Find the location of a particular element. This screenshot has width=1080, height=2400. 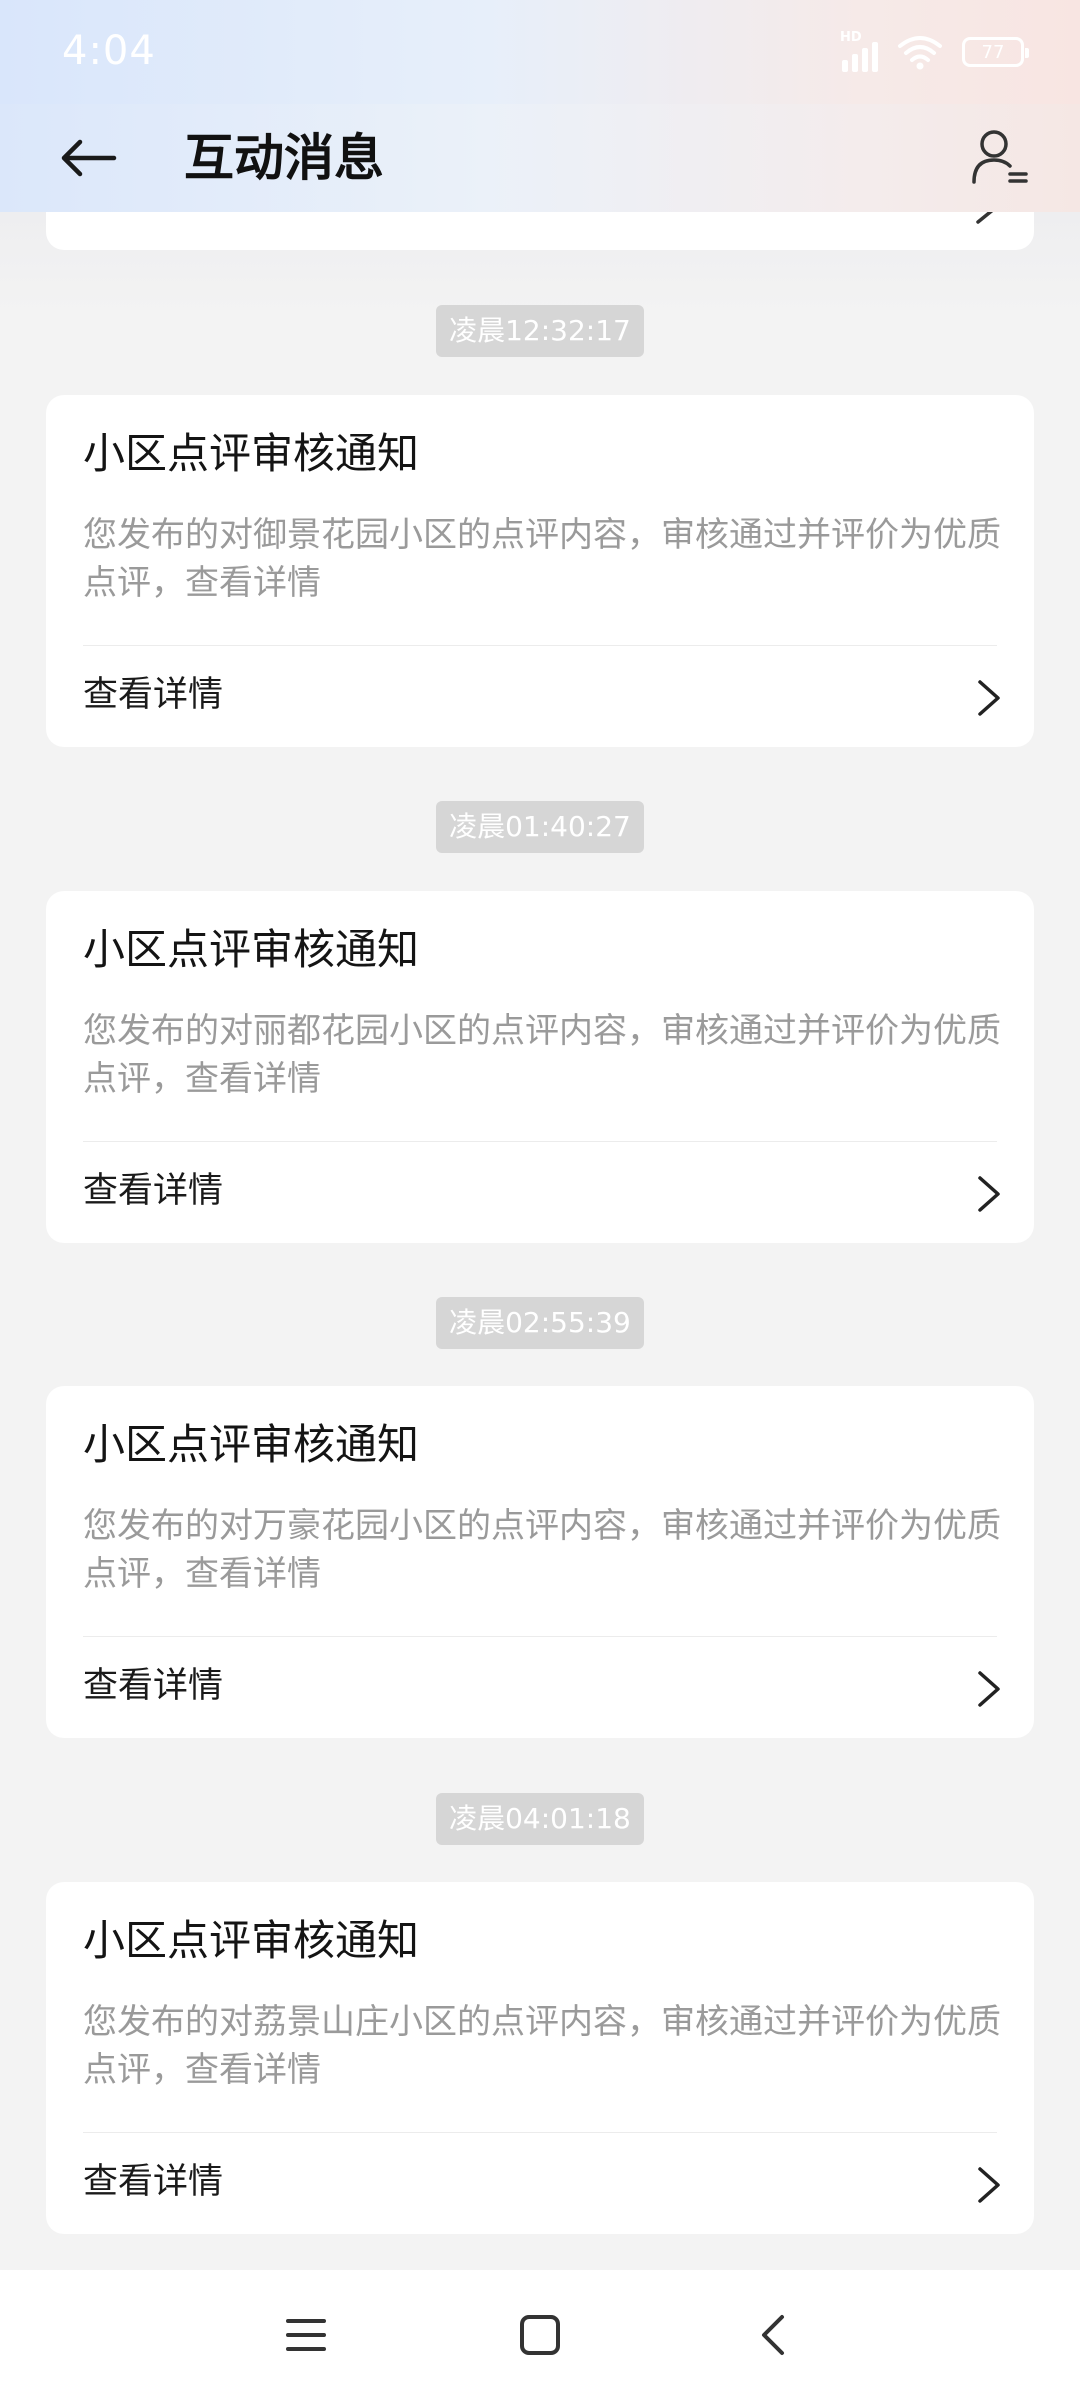

back-icon is located at coordinates (773, 2335).